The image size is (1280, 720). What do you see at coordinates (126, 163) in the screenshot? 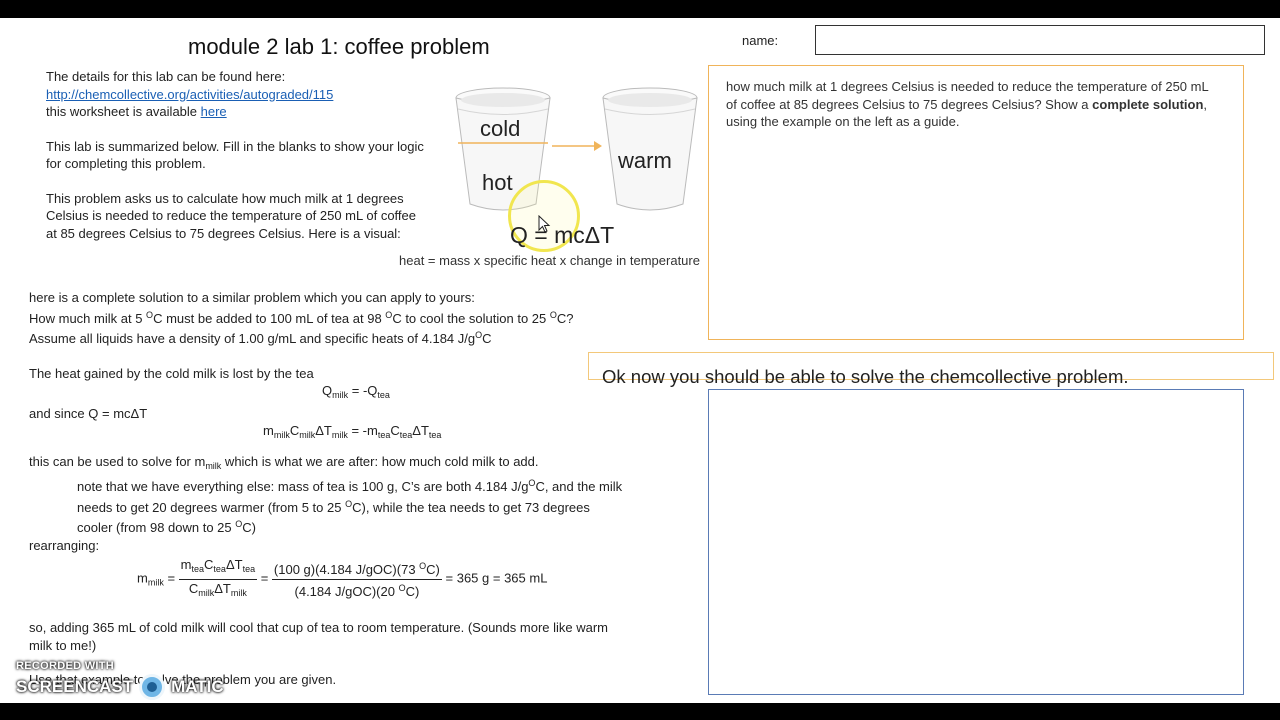
I see `summary-line-2: for completing this problem.` at bounding box center [126, 163].